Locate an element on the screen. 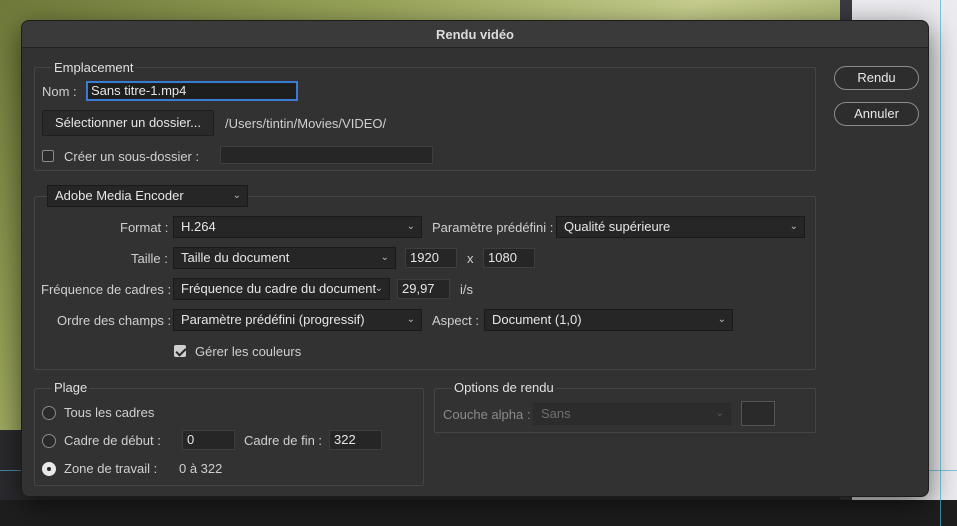 The height and width of the screenshot is (526, 957). aspect-label: Aspect : is located at coordinates (455, 320).